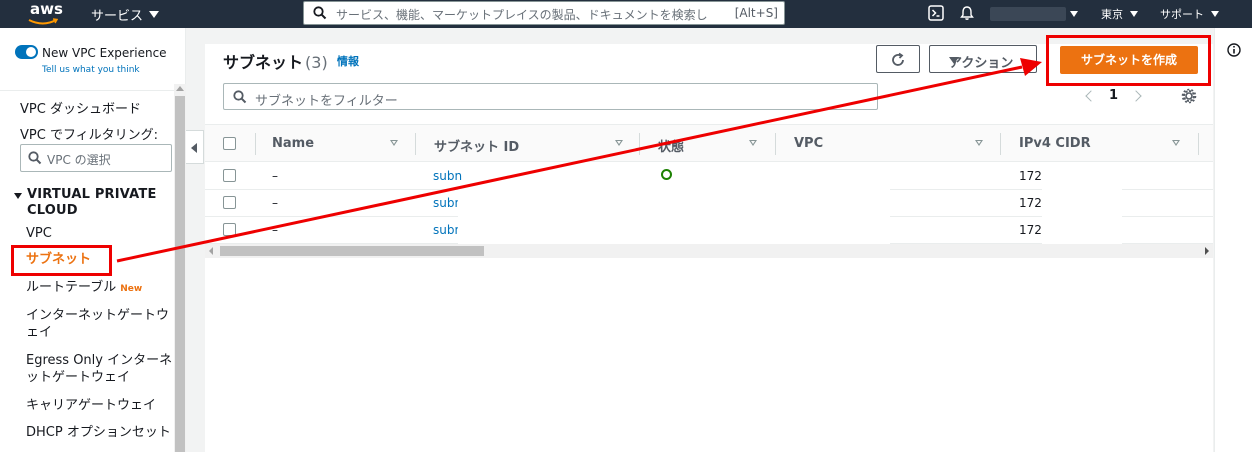  What do you see at coordinates (43, 21) in the screenshot?
I see `aws-smile-icon` at bounding box center [43, 21].